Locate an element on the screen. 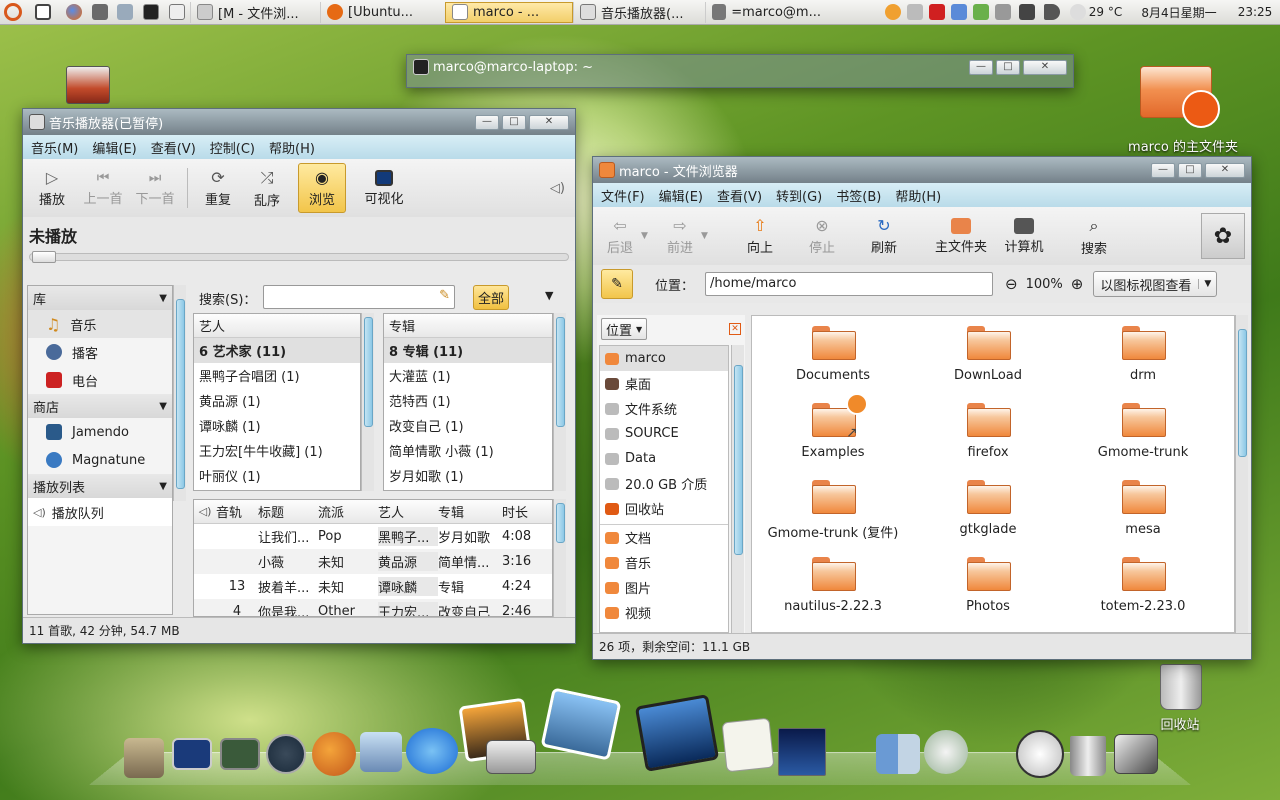  column-track: 音轨 is located at coordinates (237, 511).